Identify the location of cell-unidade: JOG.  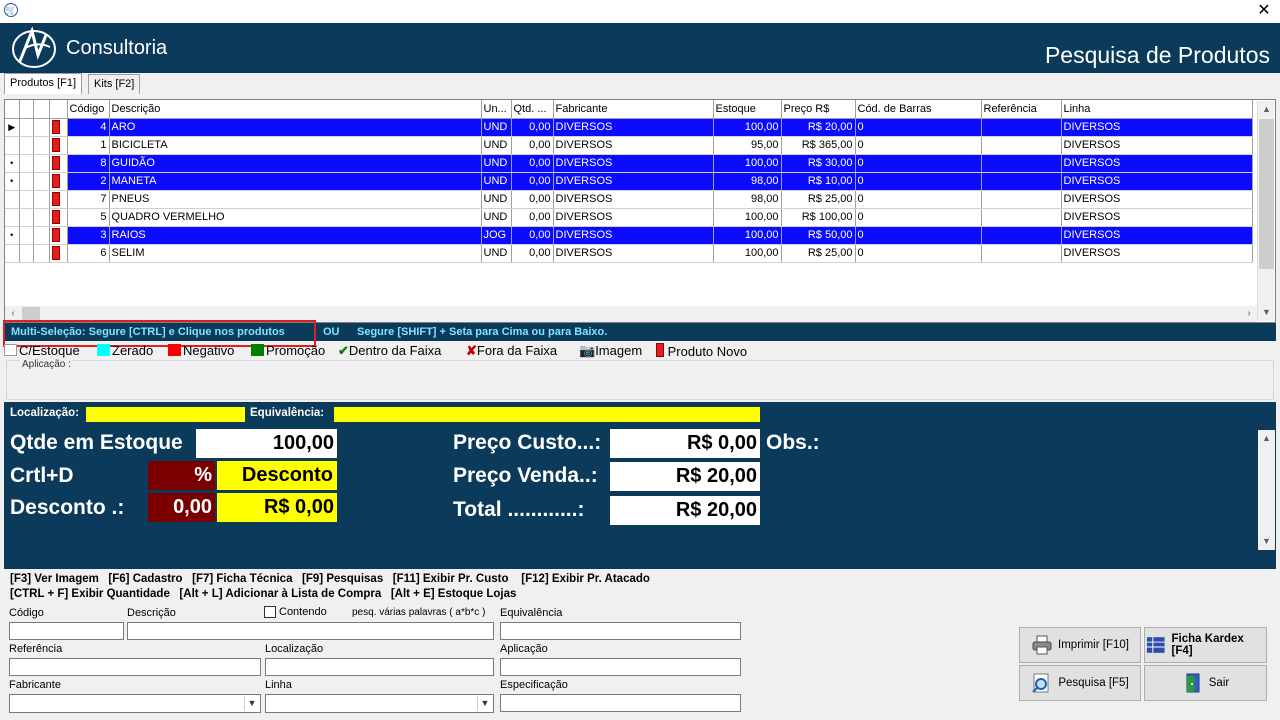
(496, 235).